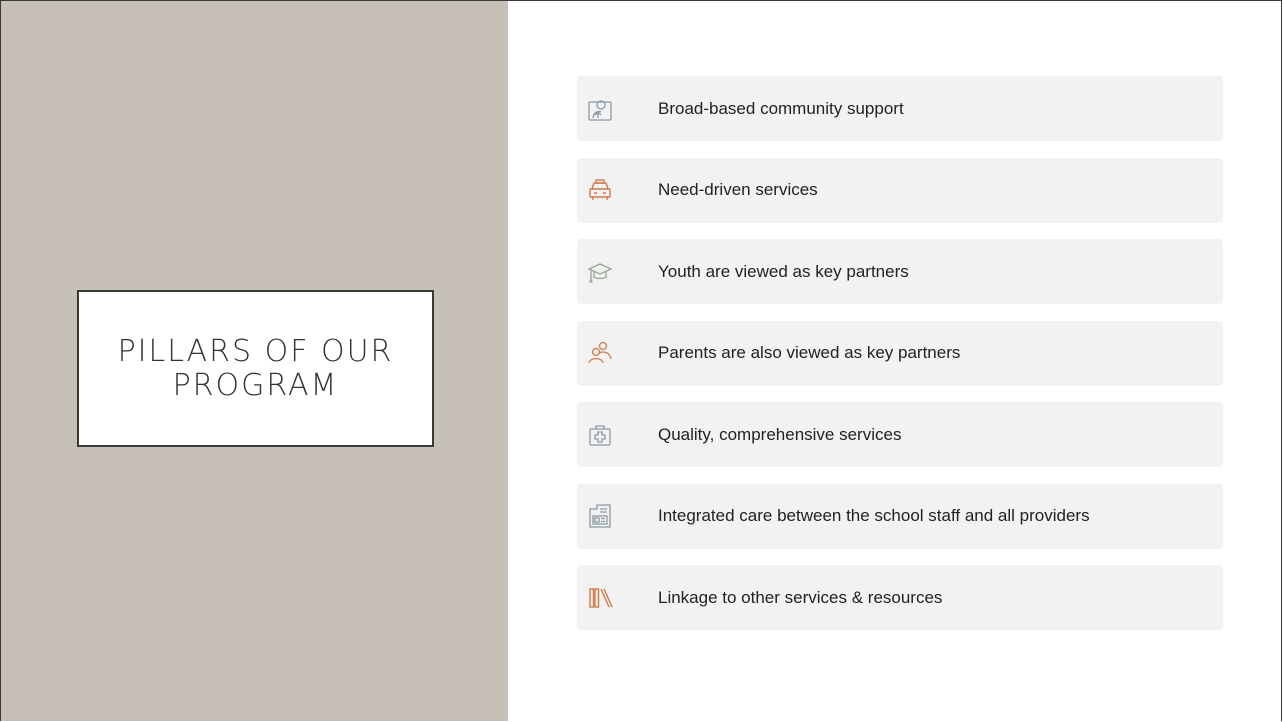  I want to click on slide-title-line-1: PILLARS OF OUR, so click(255, 351).